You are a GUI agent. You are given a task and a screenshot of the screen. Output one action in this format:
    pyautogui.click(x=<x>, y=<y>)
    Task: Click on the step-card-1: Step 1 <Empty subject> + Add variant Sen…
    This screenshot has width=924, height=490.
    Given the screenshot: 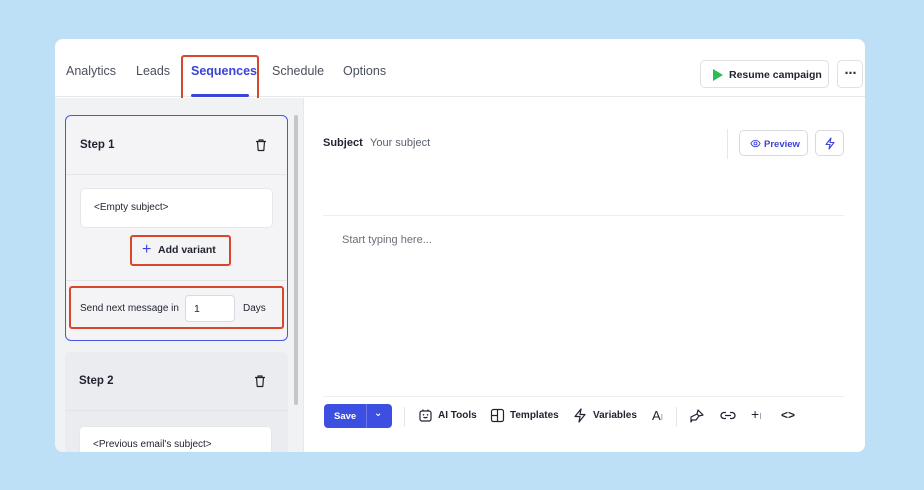 What is the action you would take?
    pyautogui.click(x=176, y=228)
    